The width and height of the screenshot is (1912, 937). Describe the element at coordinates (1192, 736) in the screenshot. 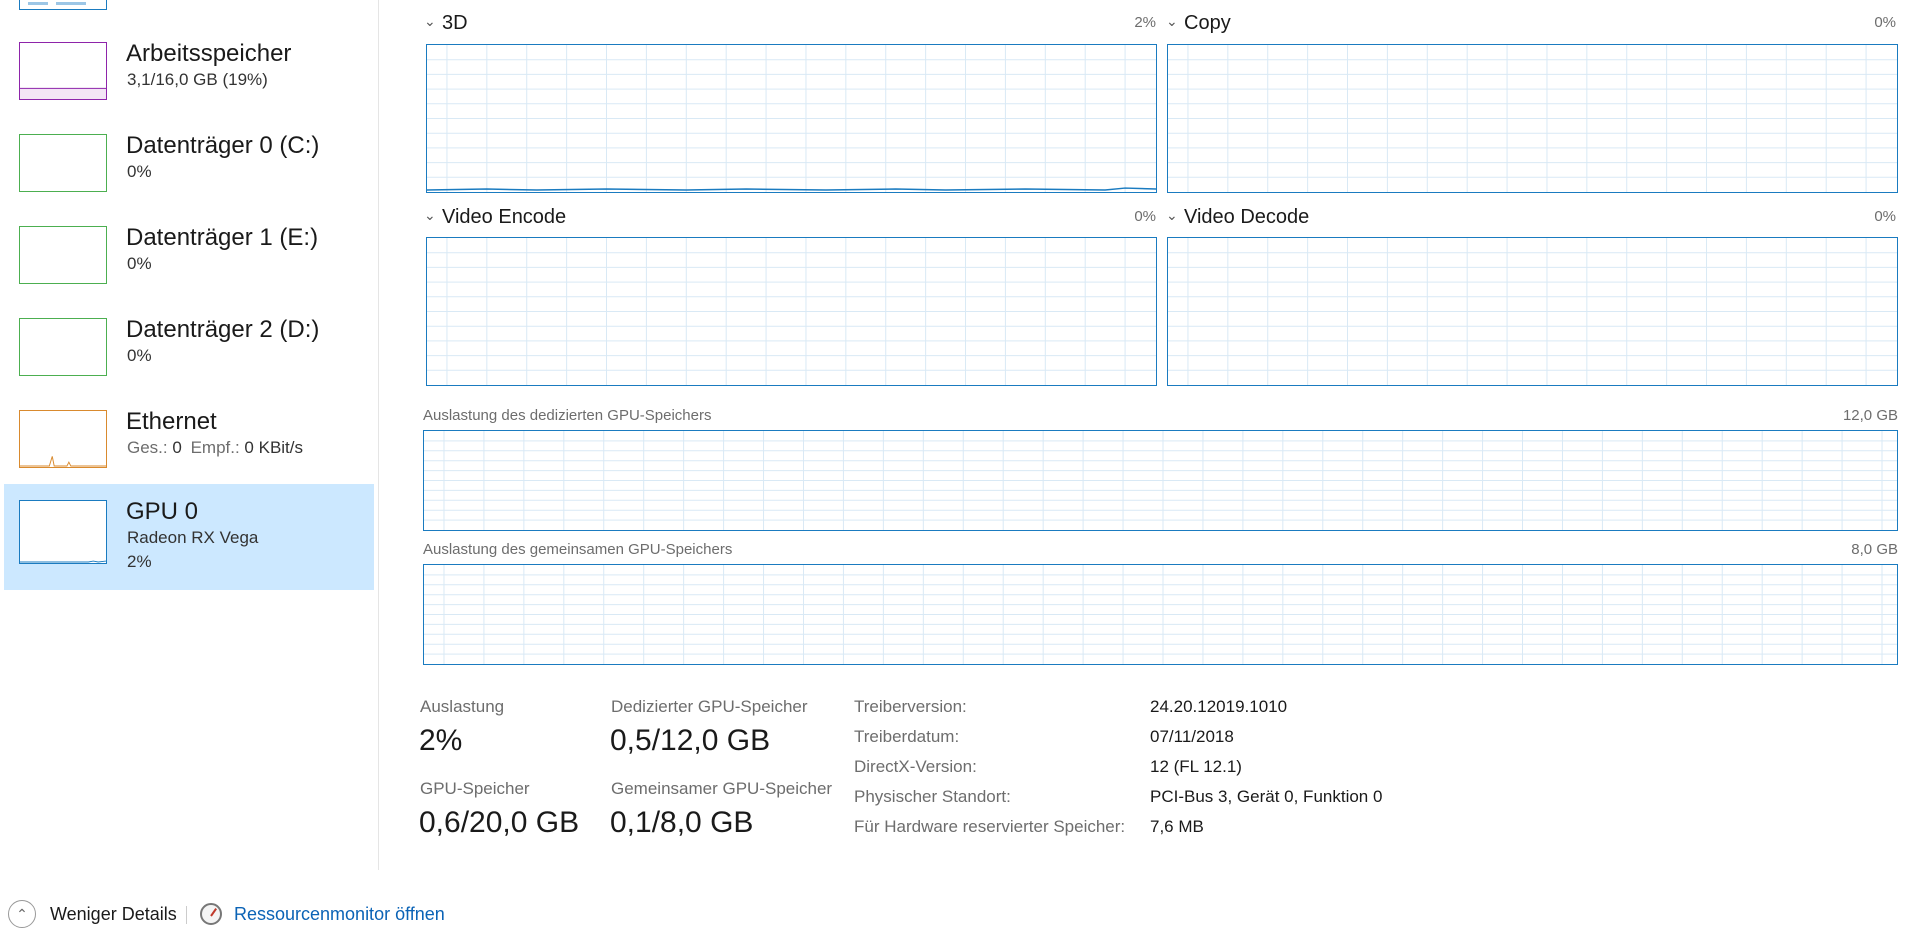

I see `driver-date-value: 07/11/2018` at that location.